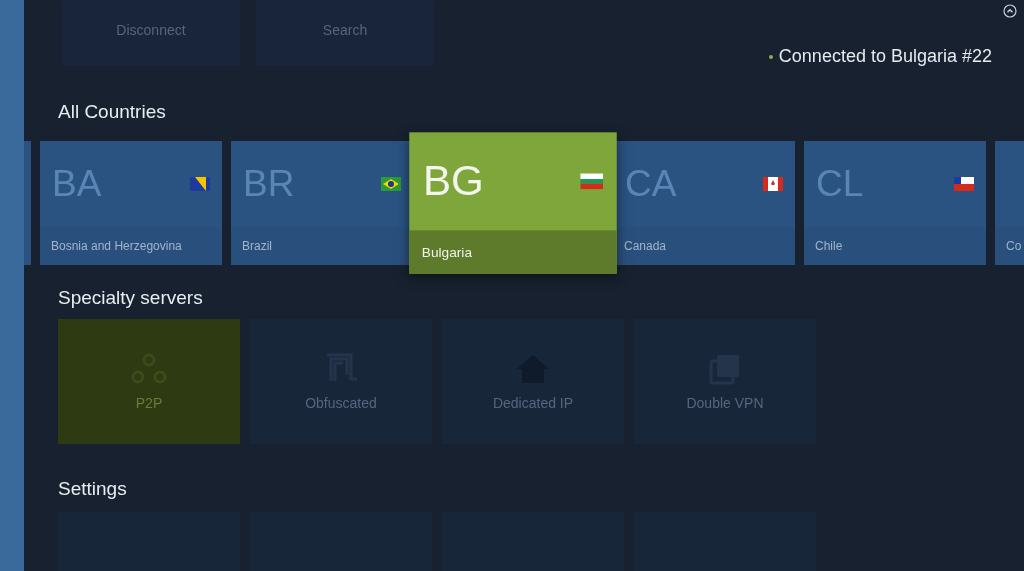 The width and height of the screenshot is (1024, 571). What do you see at coordinates (341, 381) in the screenshot?
I see `server-tile: Obfuscated` at bounding box center [341, 381].